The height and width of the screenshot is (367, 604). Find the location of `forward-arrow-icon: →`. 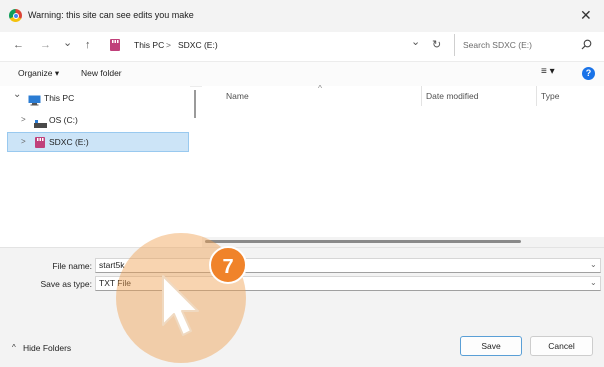

forward-arrow-icon: → is located at coordinates (45, 45).